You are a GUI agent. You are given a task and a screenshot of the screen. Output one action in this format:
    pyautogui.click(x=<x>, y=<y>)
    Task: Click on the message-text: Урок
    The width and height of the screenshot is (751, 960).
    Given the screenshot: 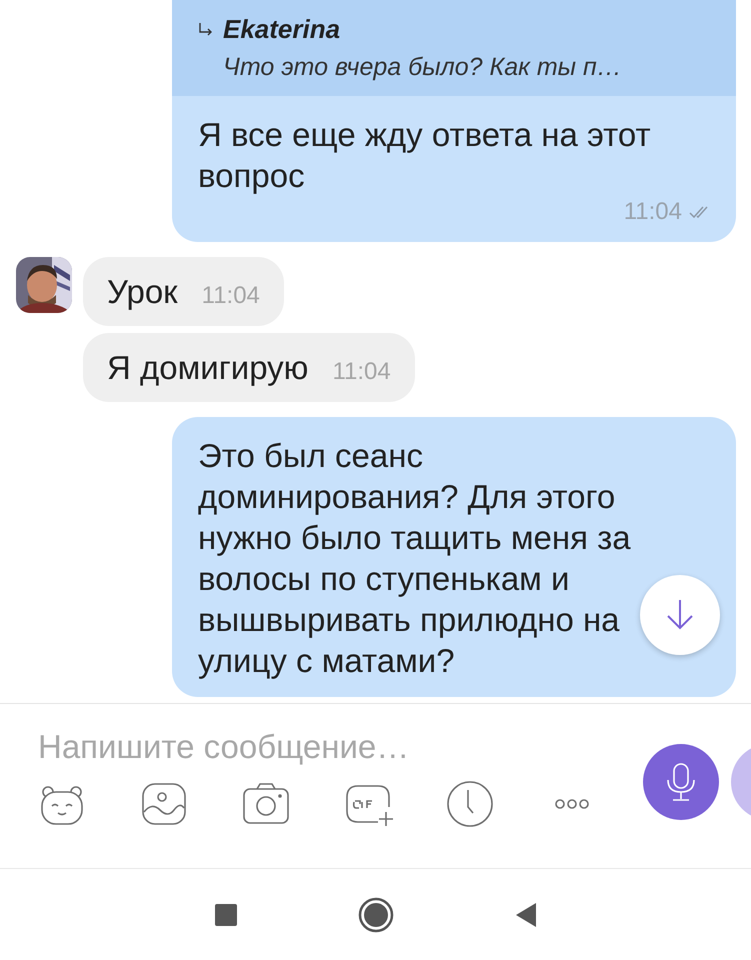 What is the action you would take?
    pyautogui.click(x=142, y=292)
    